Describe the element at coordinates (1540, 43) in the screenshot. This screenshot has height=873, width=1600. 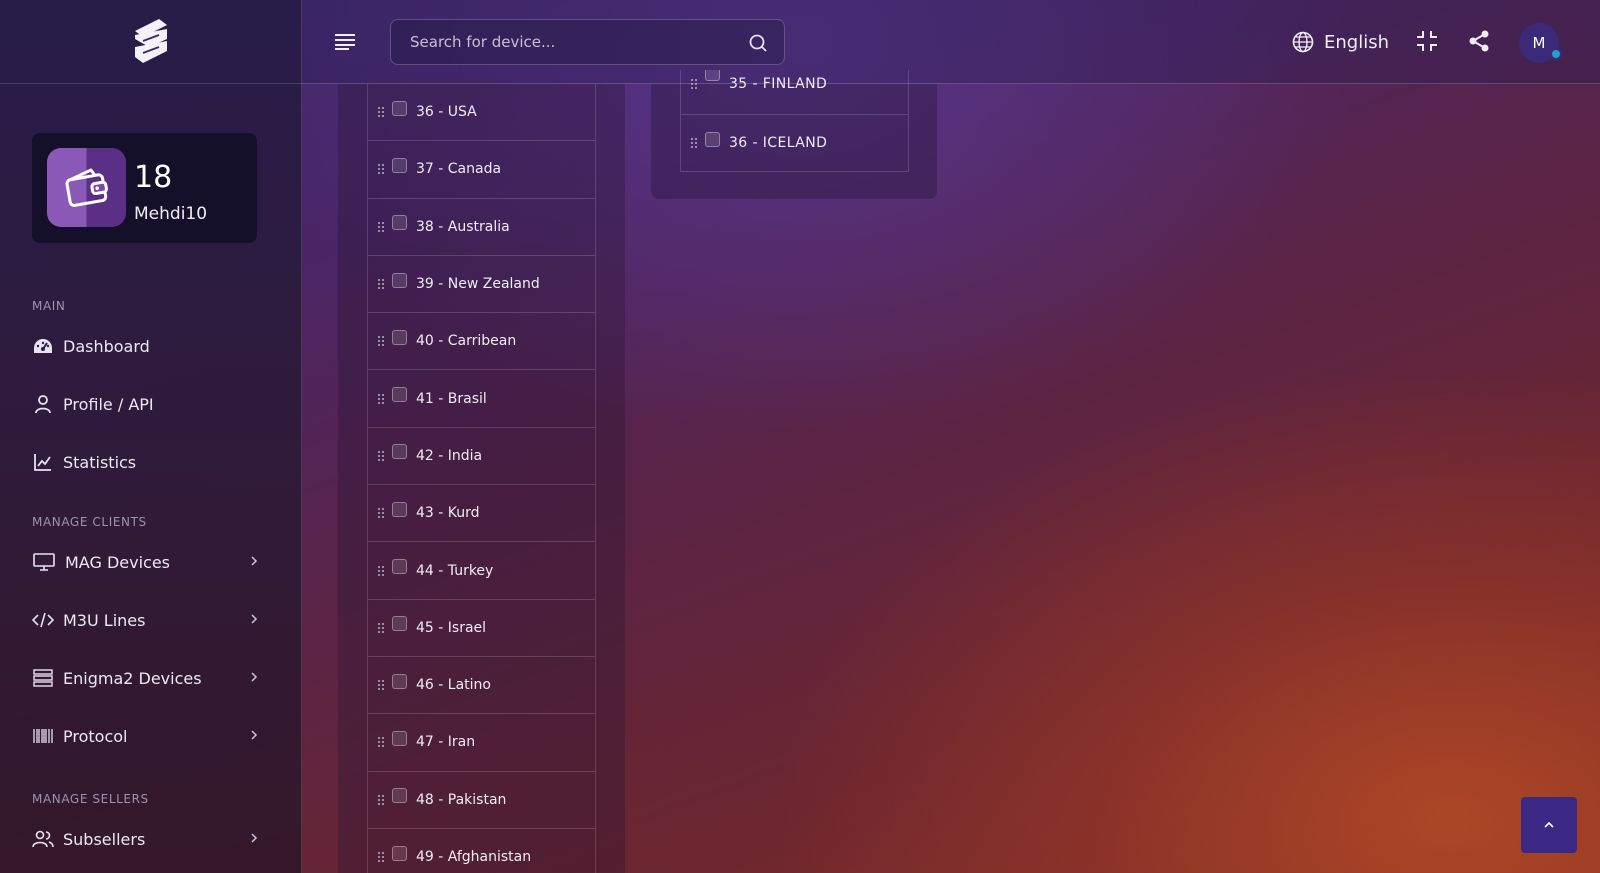
I see `avatar: M` at that location.